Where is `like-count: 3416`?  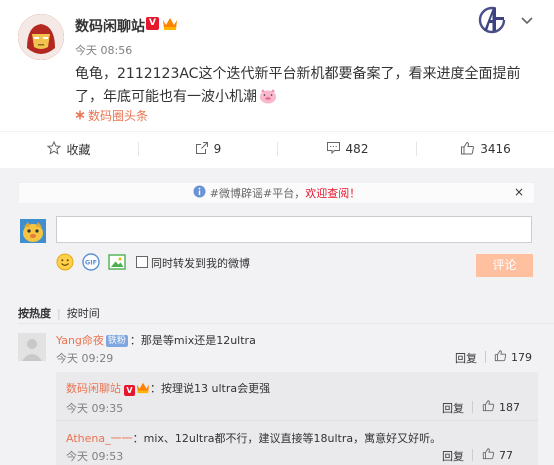
like-count: 3416 is located at coordinates (495, 149).